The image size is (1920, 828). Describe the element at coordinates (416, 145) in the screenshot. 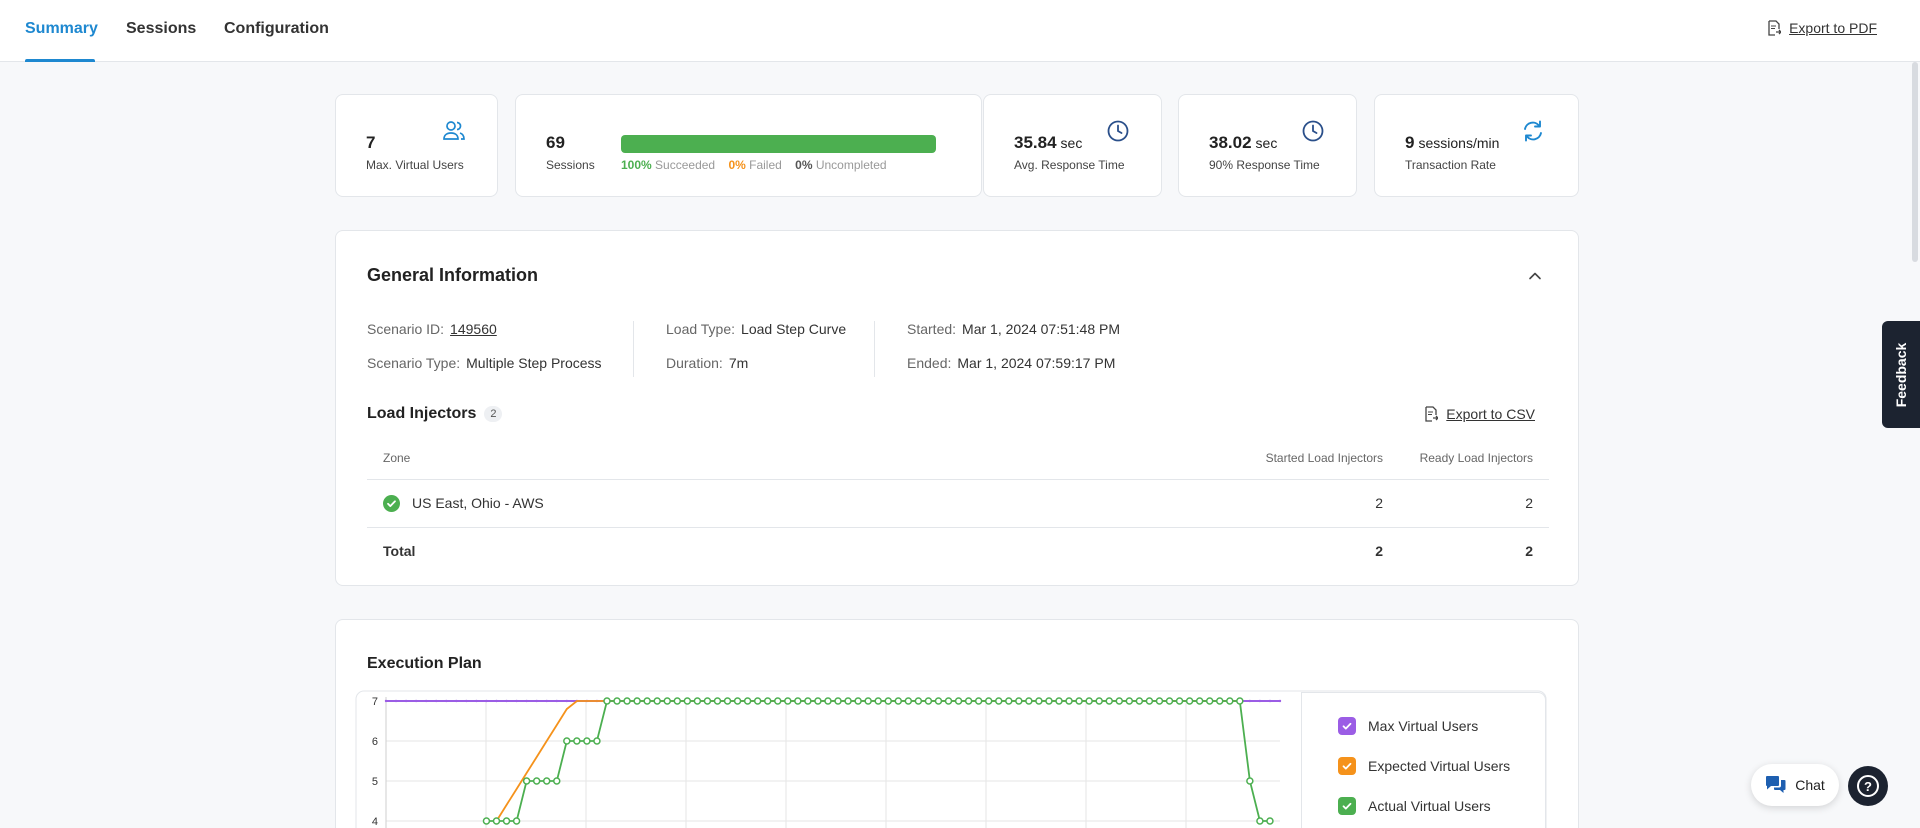

I see `stat-card-max-virtual-users: 7 Max. Virtual Users` at that location.